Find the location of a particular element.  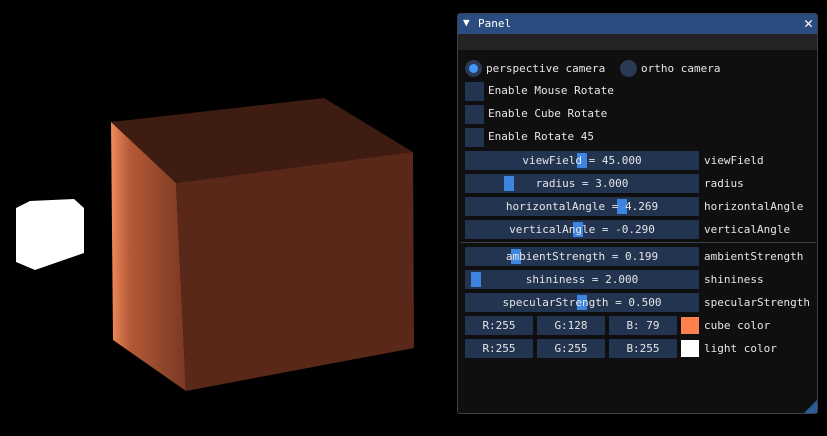

viewfield-slider: viewField = 45.000 is located at coordinates (582, 160).